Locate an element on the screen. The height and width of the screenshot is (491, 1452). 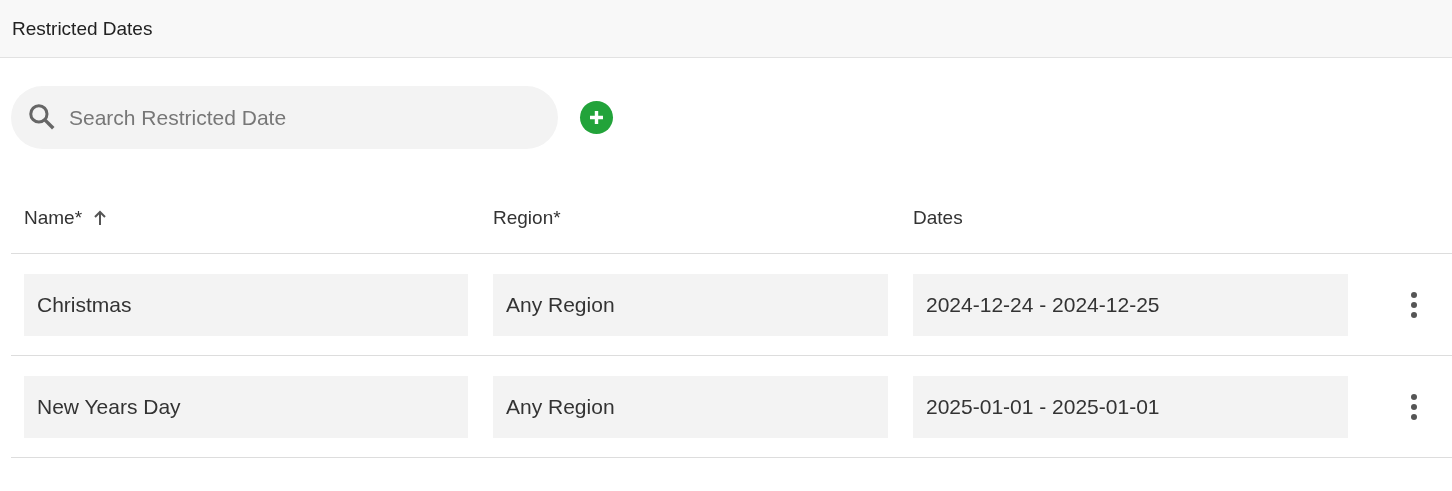
dates-cell: 2025-01-01 - 2025-01-01 is located at coordinates (1130, 406).